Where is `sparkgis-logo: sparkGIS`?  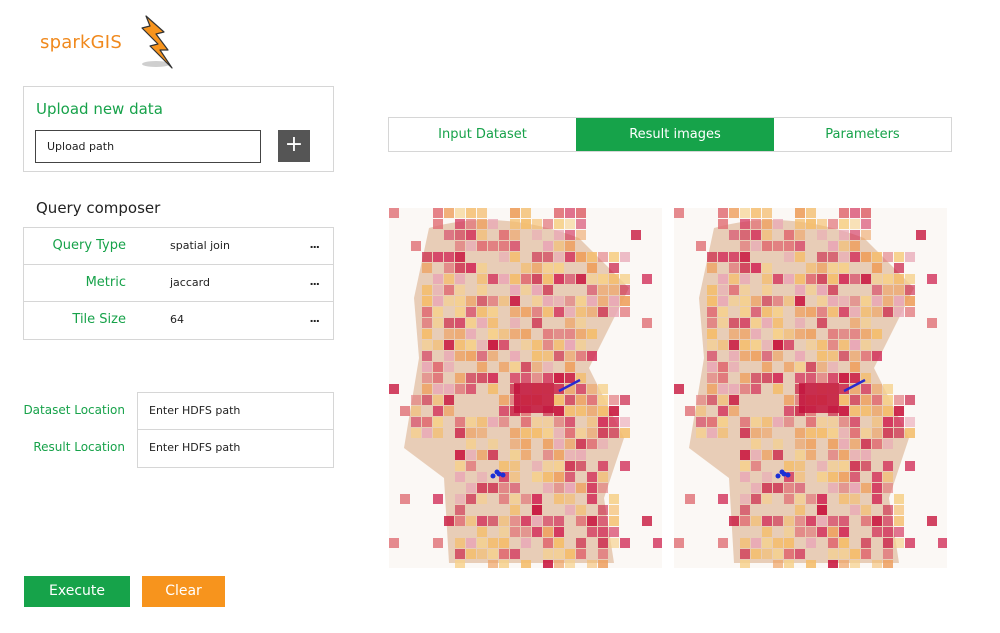 sparkgis-logo: sparkGIS is located at coordinates (110, 44).